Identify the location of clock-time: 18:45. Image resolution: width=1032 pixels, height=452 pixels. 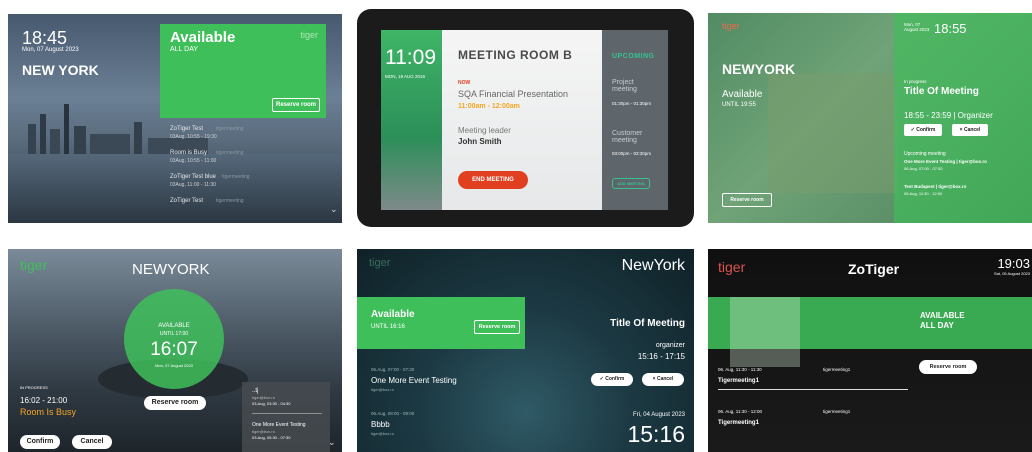
(45, 38).